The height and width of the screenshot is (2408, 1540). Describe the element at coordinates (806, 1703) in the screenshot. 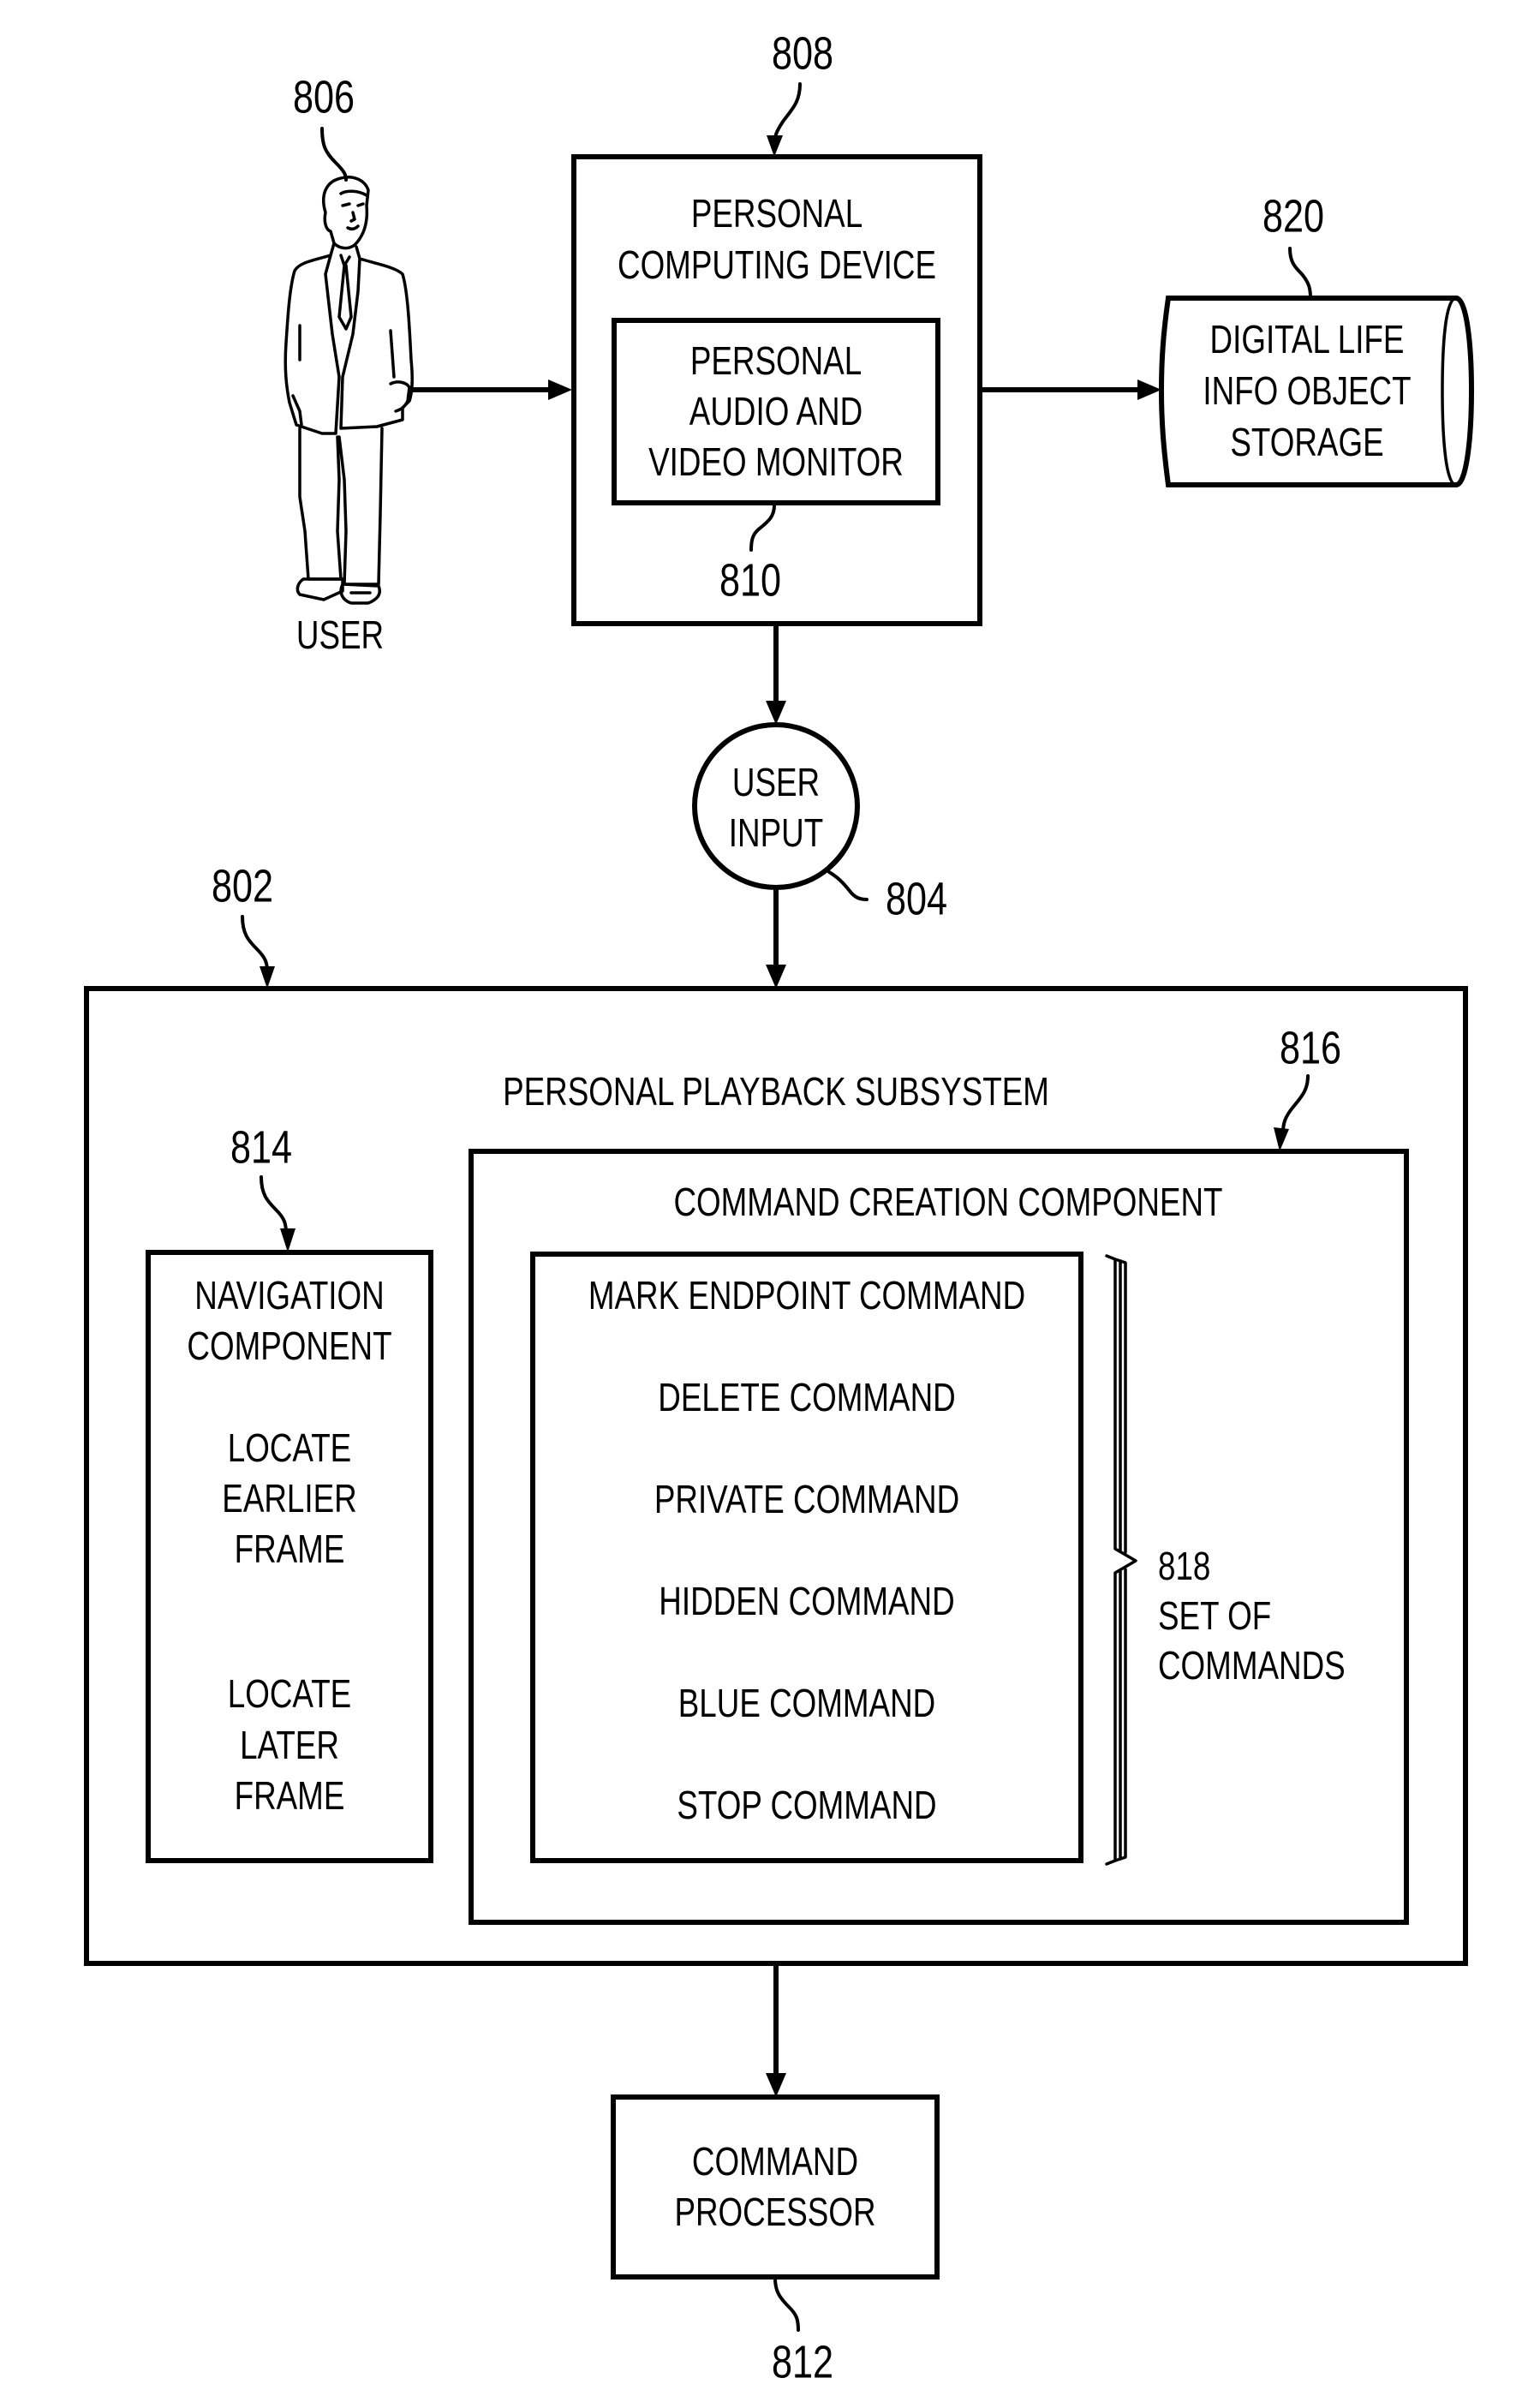

I see `command-item: BLUE COMMAND` at that location.